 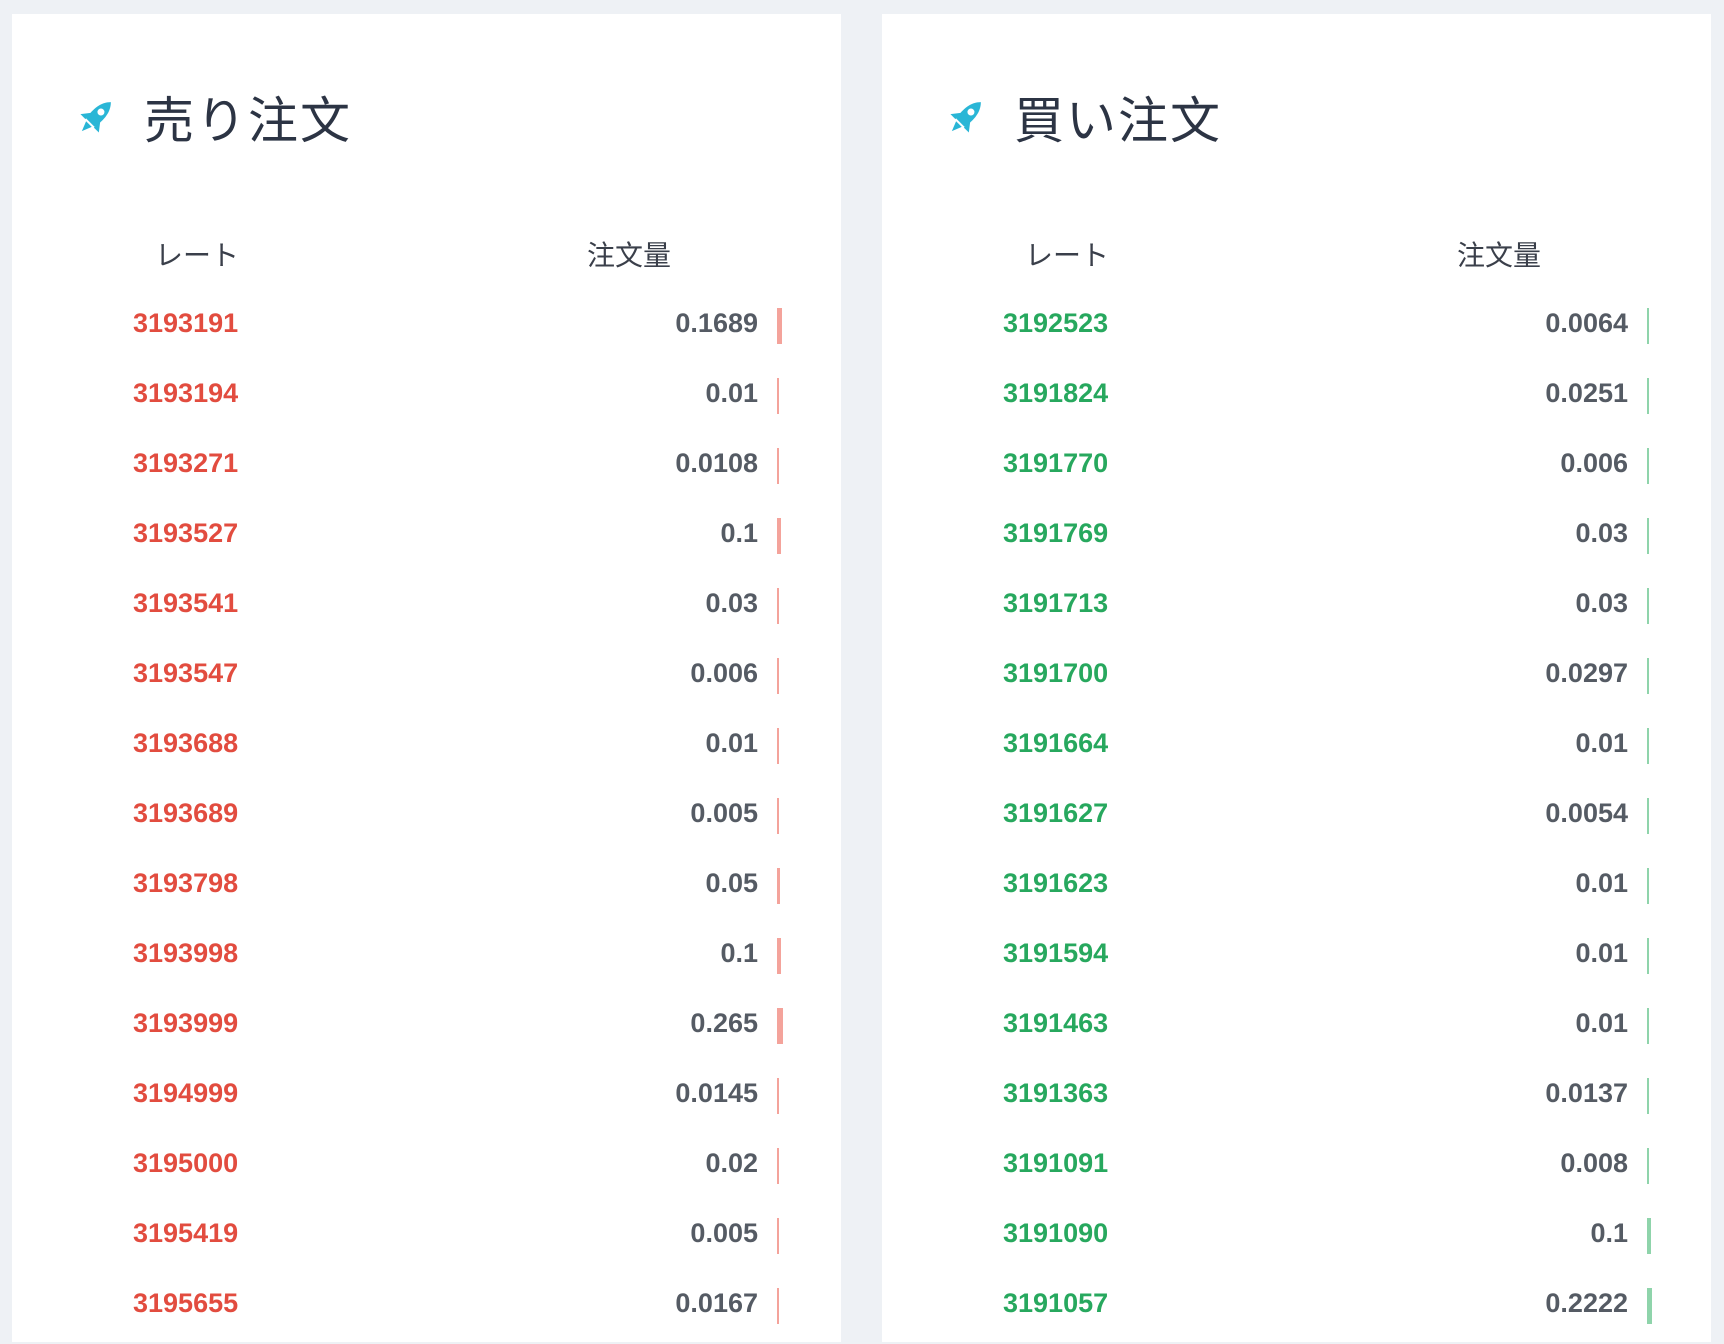 What do you see at coordinates (426, 1169) in the screenshot?
I see `sell-order-row: 3195000 0.02` at bounding box center [426, 1169].